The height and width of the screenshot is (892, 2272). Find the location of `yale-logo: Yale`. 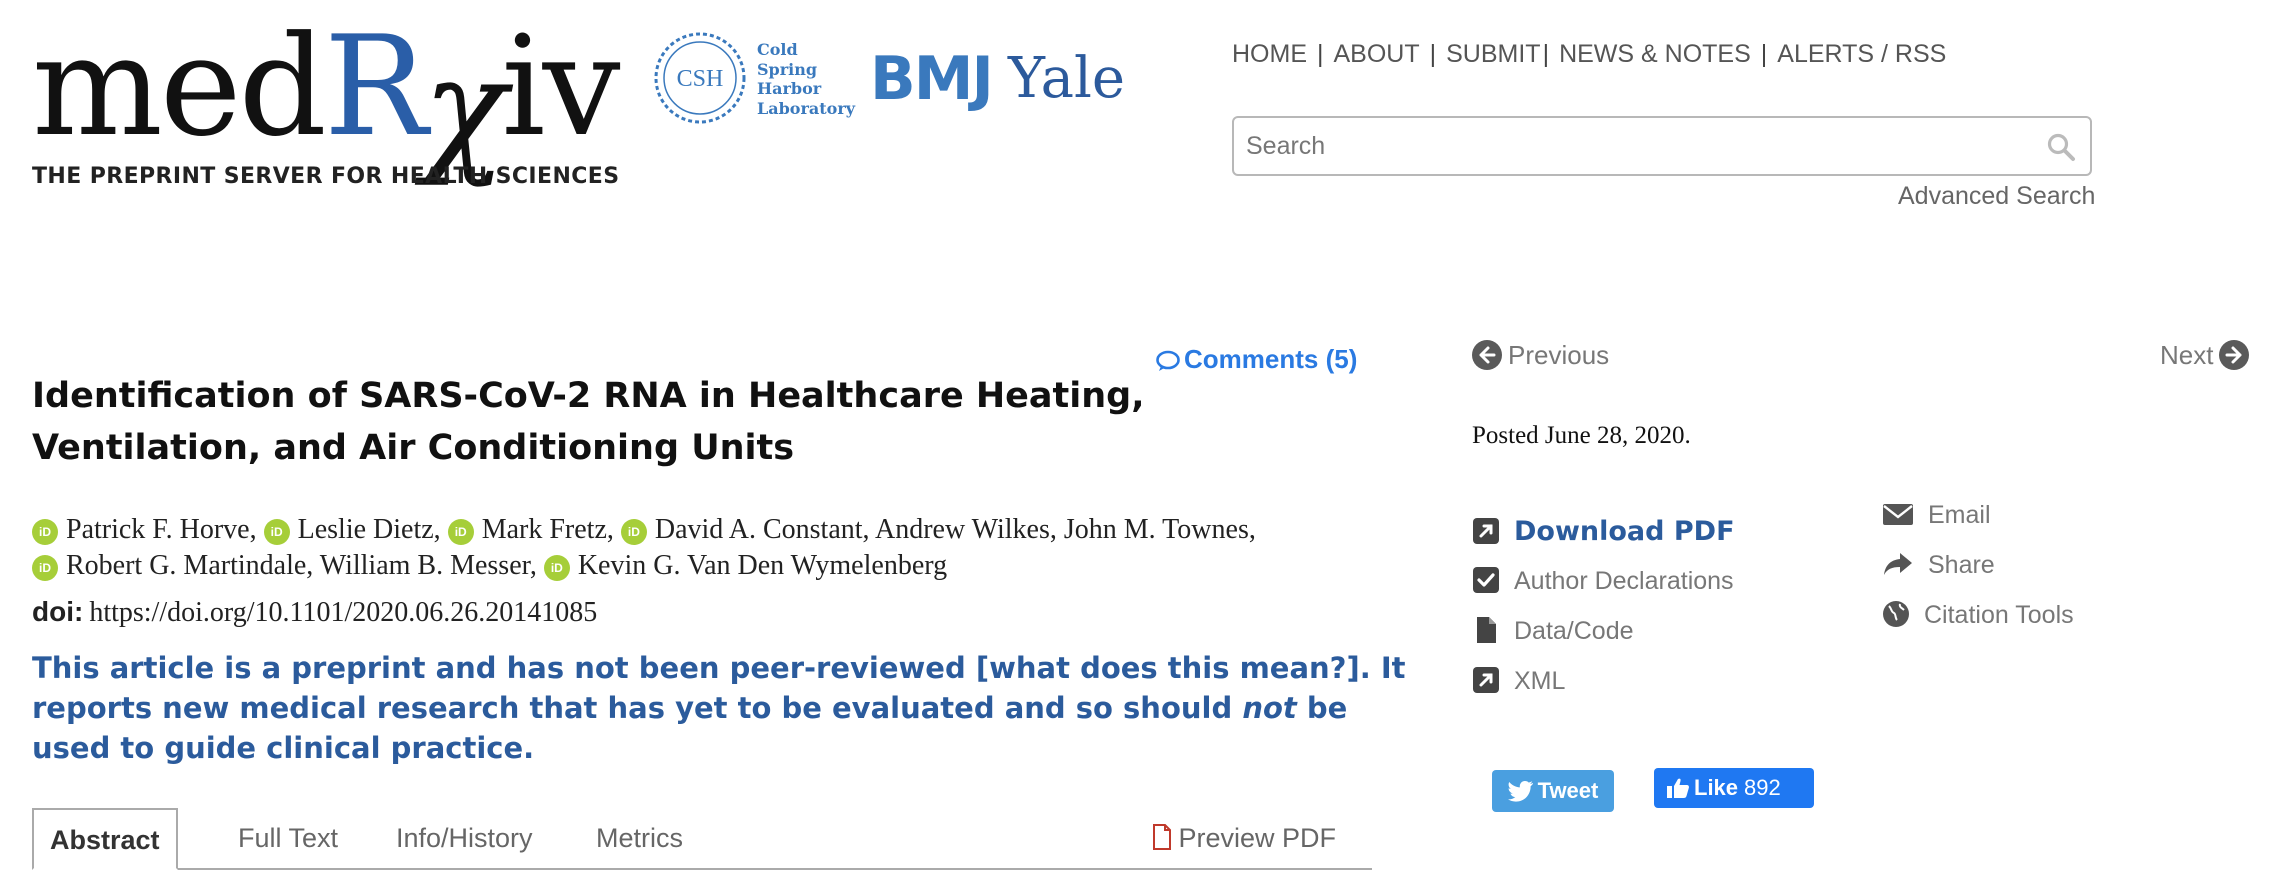

yale-logo: Yale is located at coordinates (1066, 78).